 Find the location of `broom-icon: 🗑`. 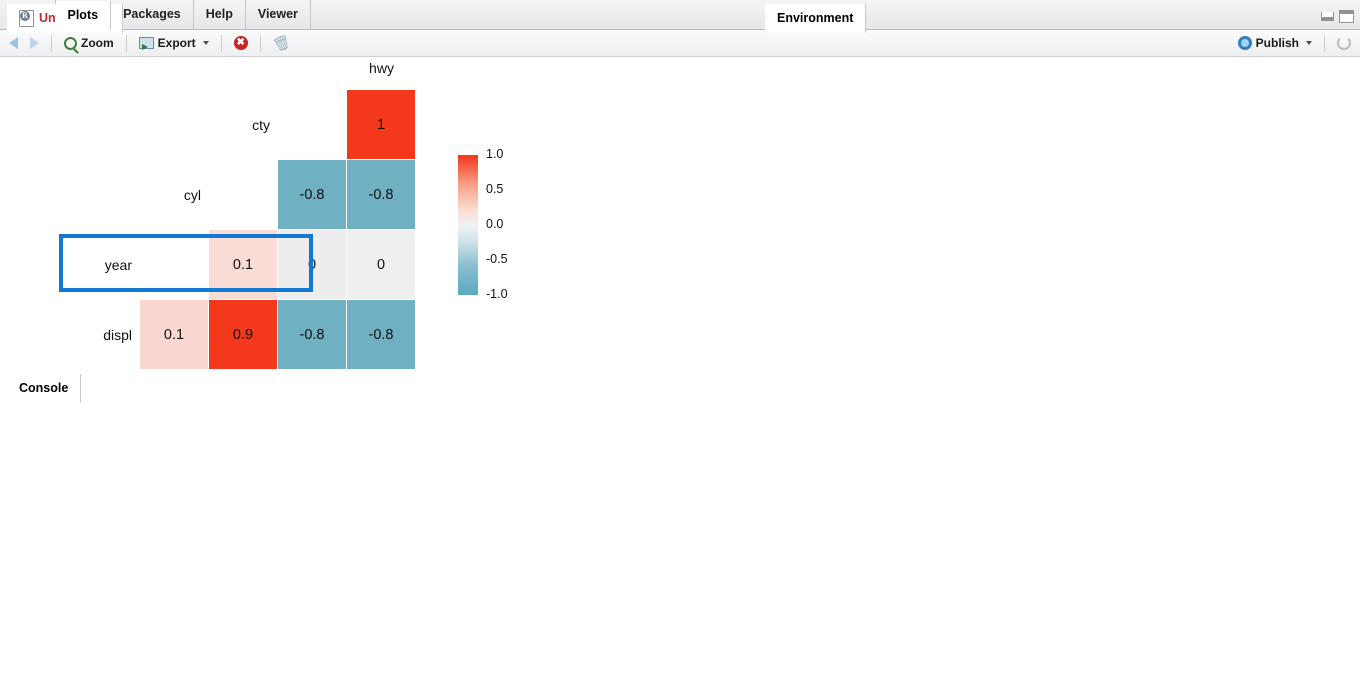

broom-icon: 🗑 is located at coordinates (281, 42).